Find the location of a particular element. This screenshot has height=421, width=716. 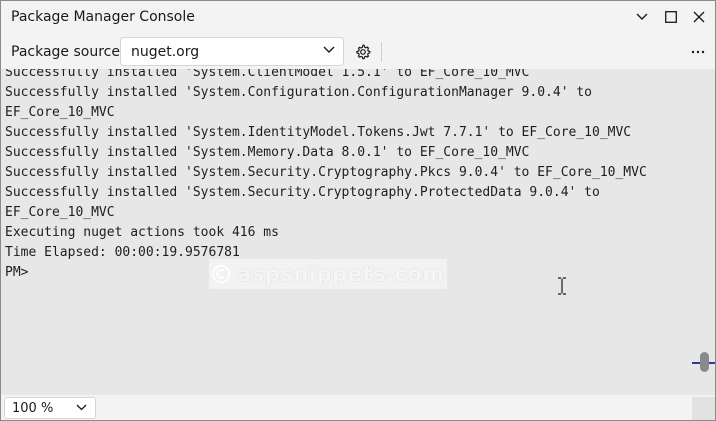

text-cursor-icon is located at coordinates (562, 286).